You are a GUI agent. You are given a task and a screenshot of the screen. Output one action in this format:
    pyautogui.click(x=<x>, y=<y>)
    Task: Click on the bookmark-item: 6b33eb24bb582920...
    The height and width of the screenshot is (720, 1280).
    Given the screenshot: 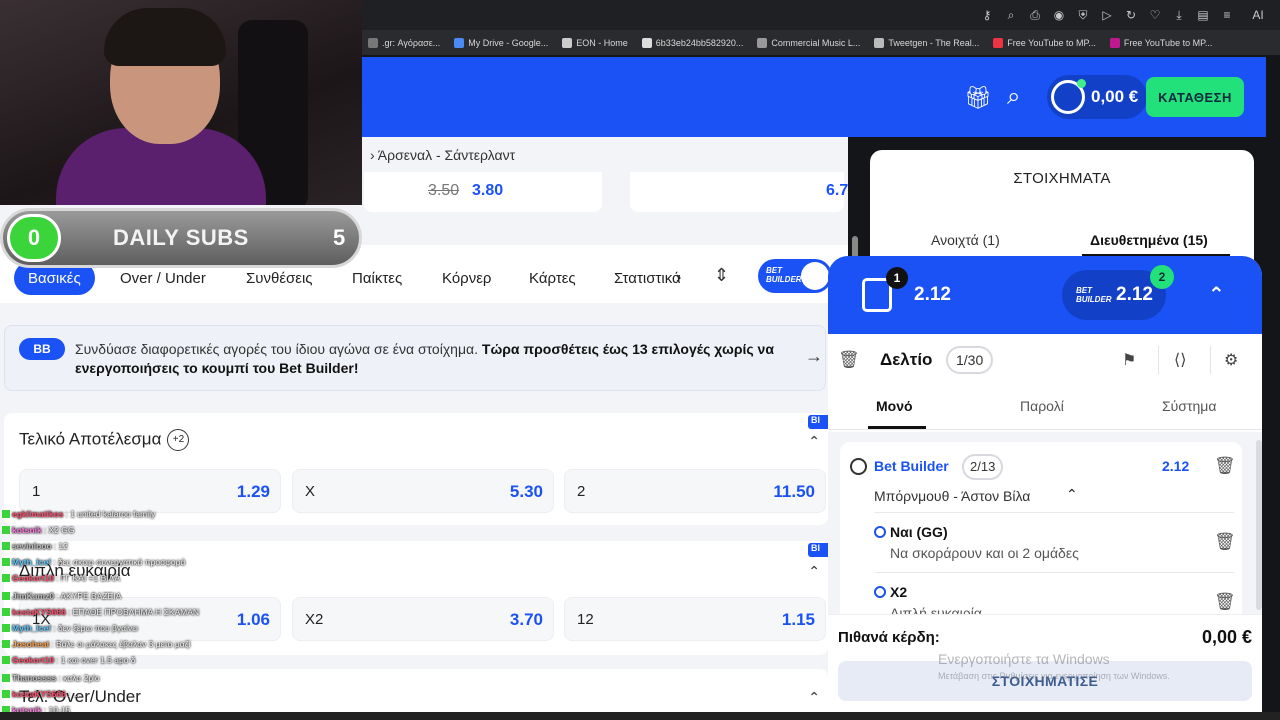 What is the action you would take?
    pyautogui.click(x=692, y=42)
    